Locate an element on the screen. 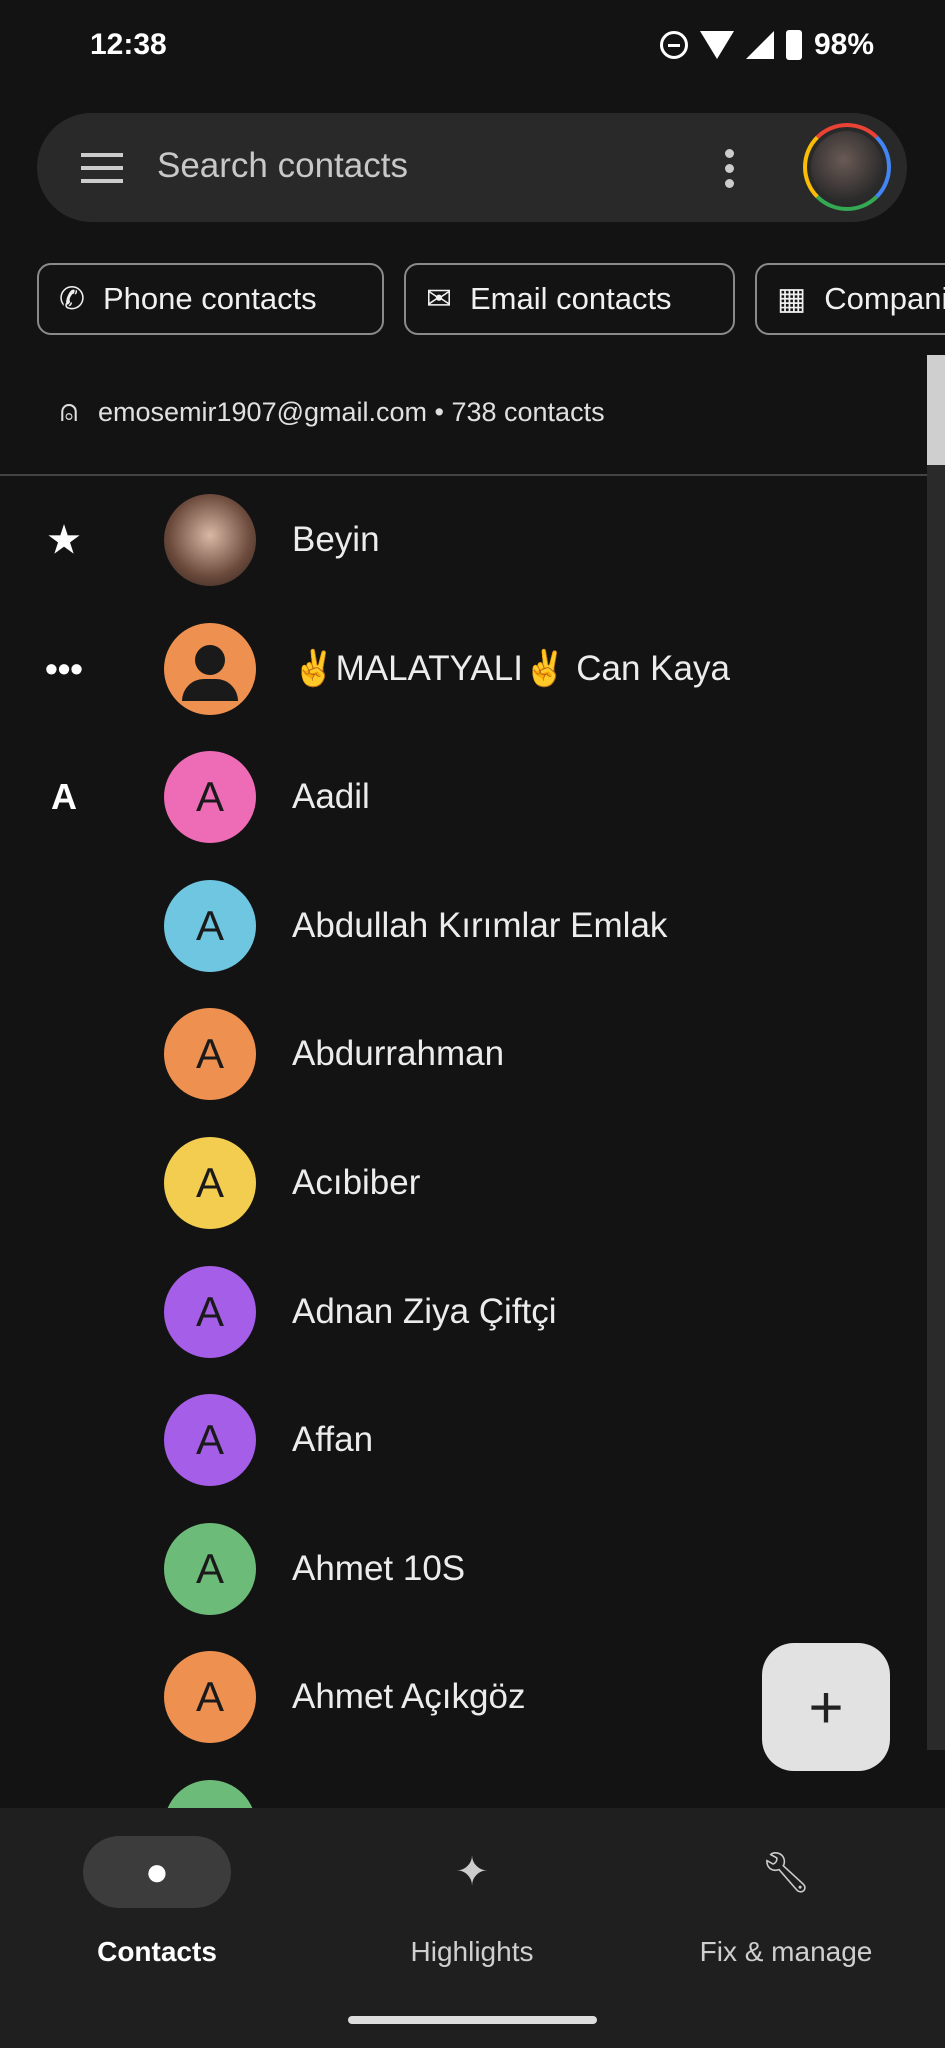 Image resolution: width=945 pixels, height=2048 pixels. contact-name: Acıbiber is located at coordinates (356, 1182).